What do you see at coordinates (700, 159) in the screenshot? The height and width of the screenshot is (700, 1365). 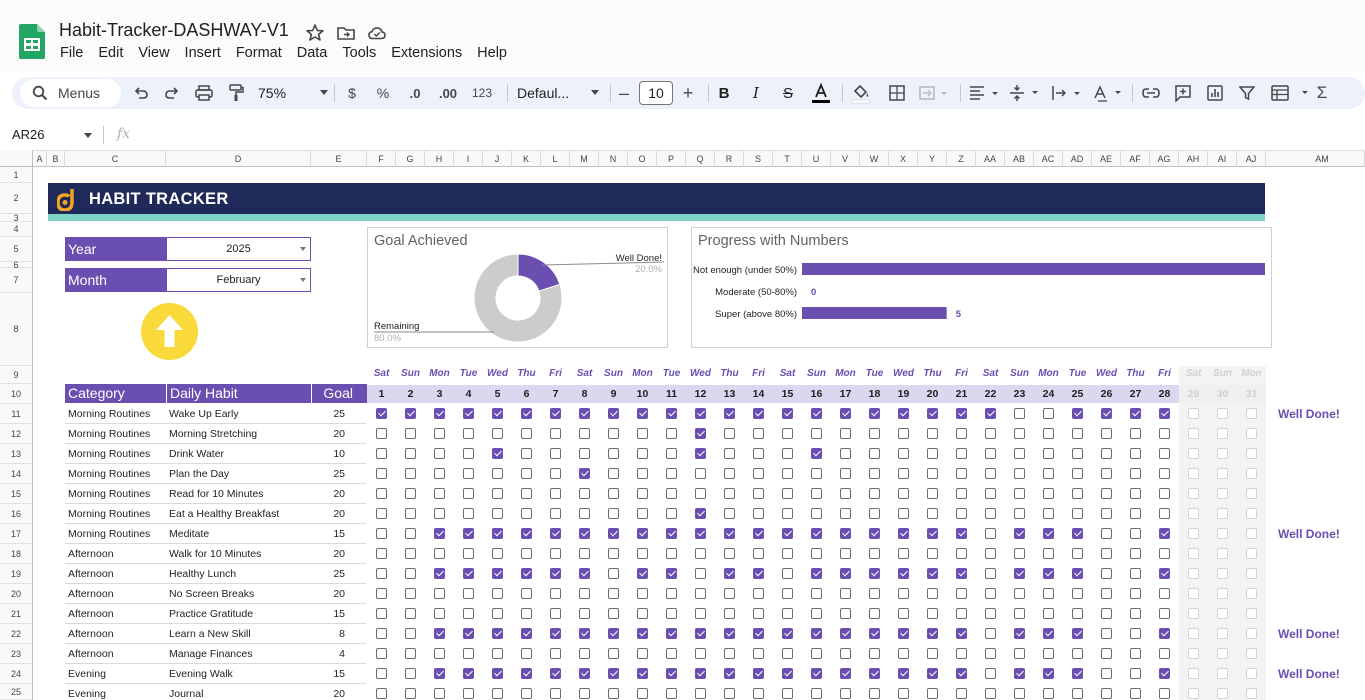 I see `column-header-q: Q` at bounding box center [700, 159].